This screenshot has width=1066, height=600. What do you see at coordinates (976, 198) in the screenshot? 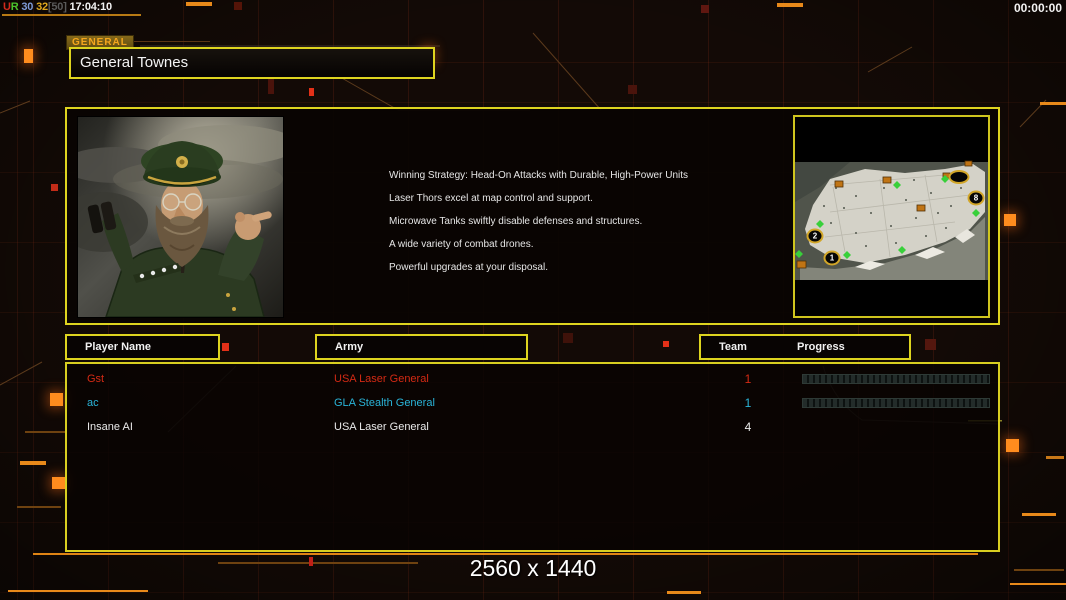
I see `minimap-marker-8: 8` at bounding box center [976, 198].